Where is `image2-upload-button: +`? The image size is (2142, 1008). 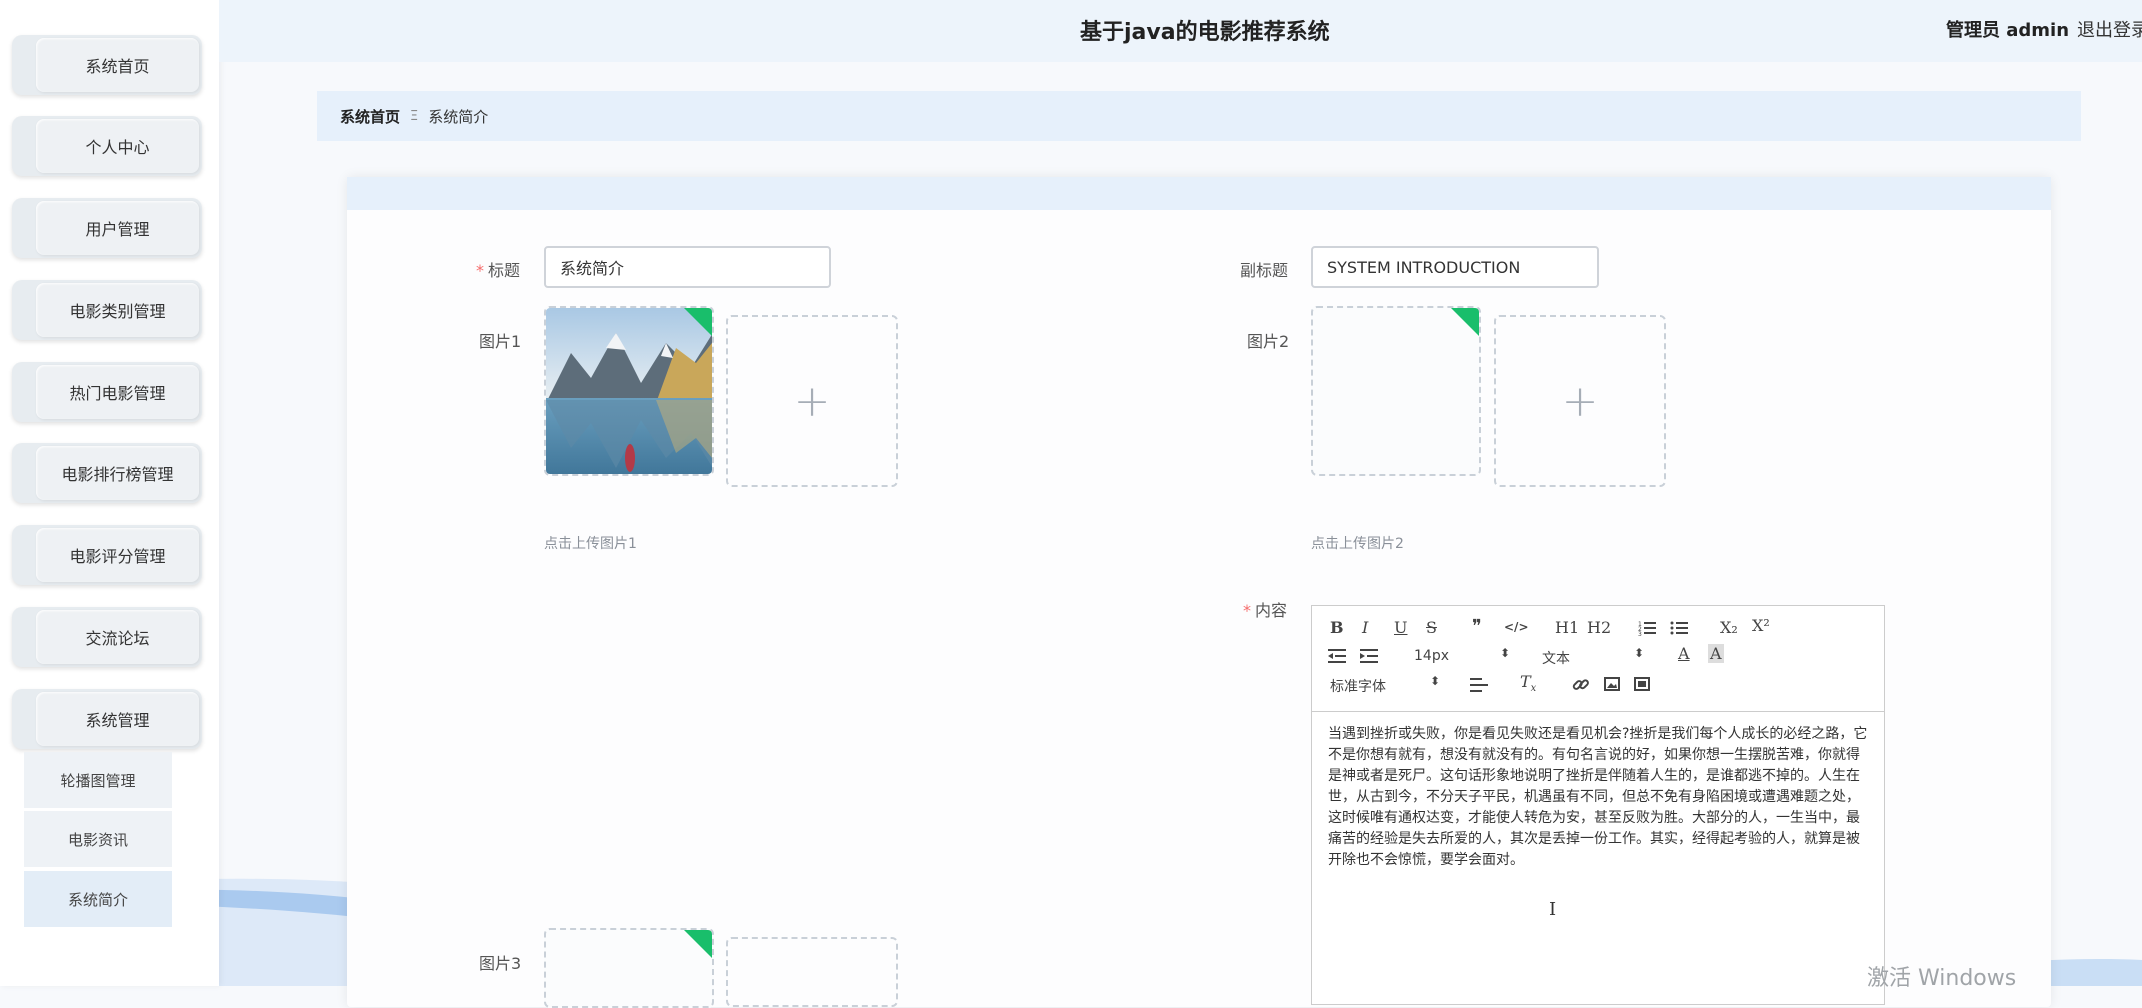 image2-upload-button: + is located at coordinates (1580, 401).